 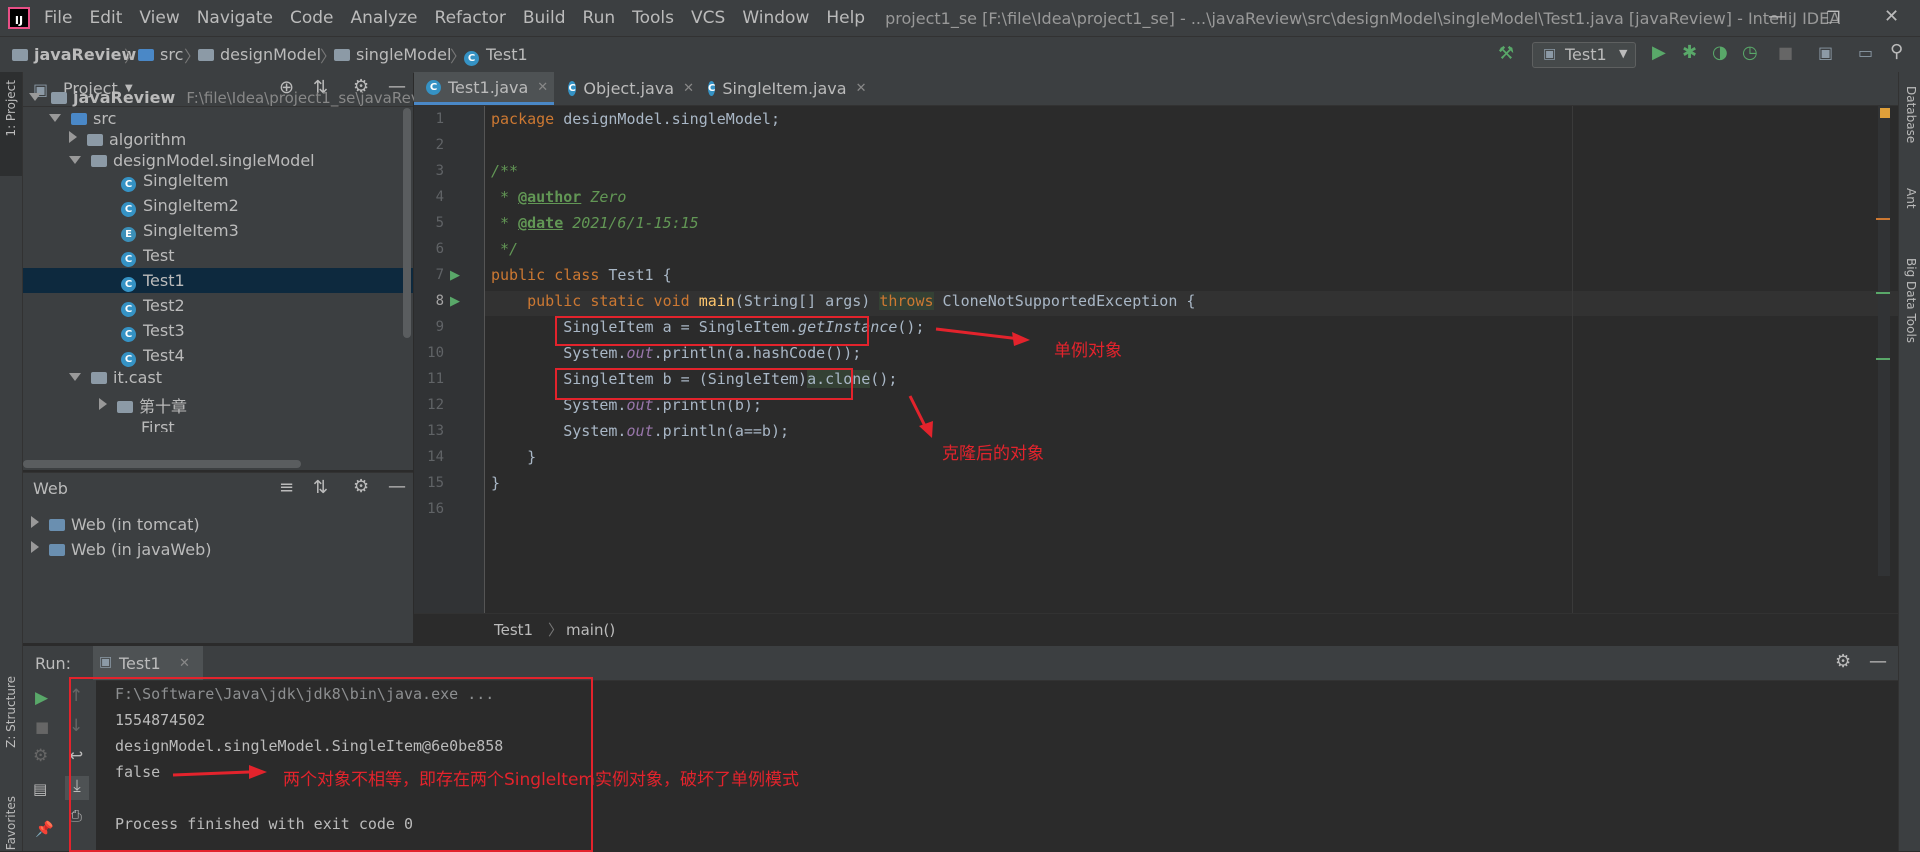 I want to click on tab-test1-java: C Test1.java ✕, so click(x=484, y=88).